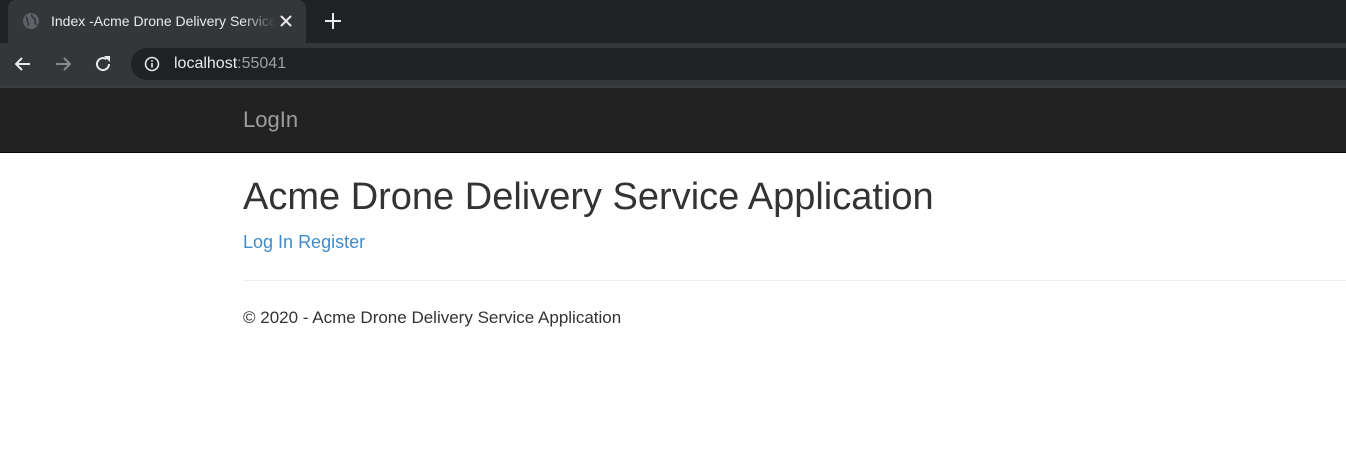  I want to click on footer-divider, so click(794, 280).